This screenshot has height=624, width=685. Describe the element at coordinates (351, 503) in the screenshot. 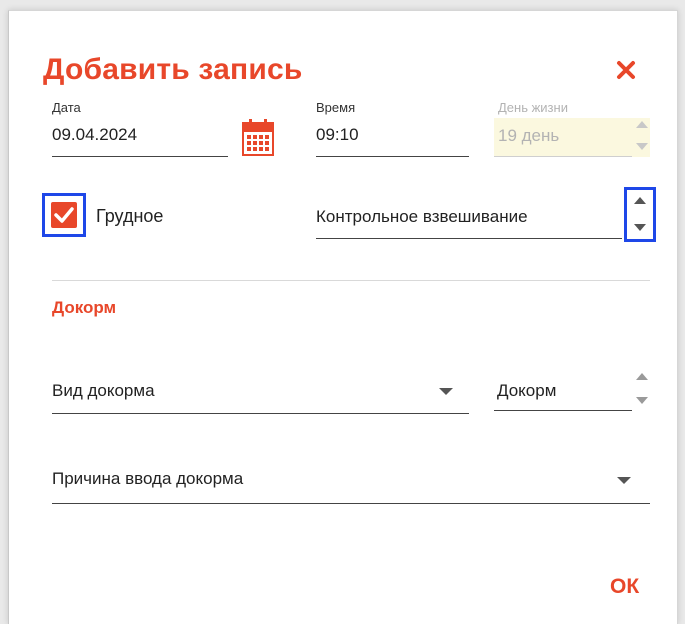

I see `supplement-reason-underline` at that location.